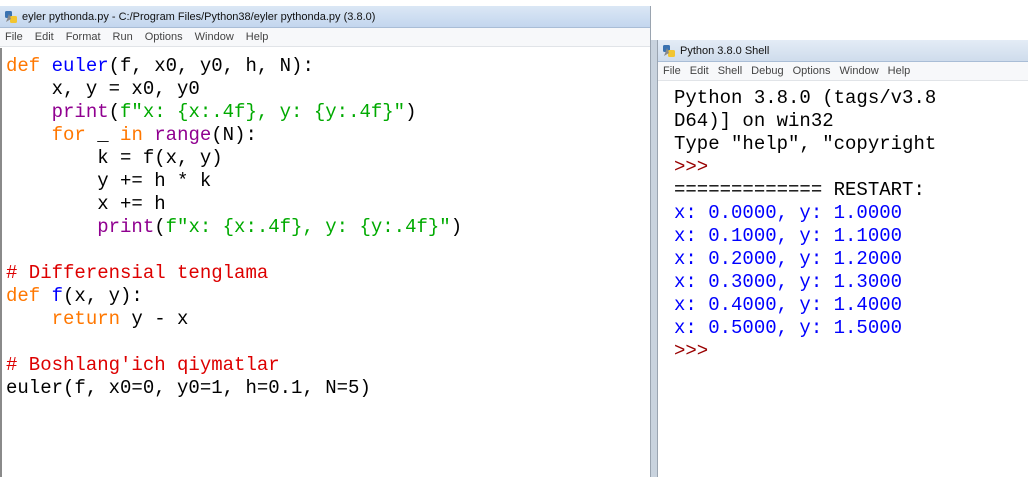 Image resolution: width=1028 pixels, height=477 pixels. I want to click on code-token: euler(f, x0=0, y0=1, h=0.1, N=5), so click(188, 388).